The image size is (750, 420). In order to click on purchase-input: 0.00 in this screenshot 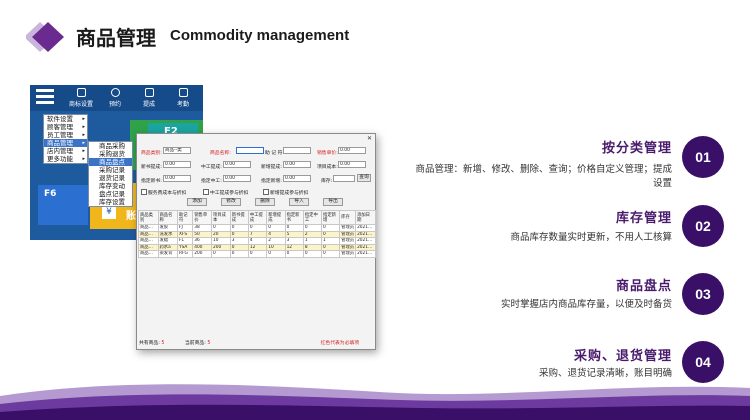, I will do `click(177, 164)`.